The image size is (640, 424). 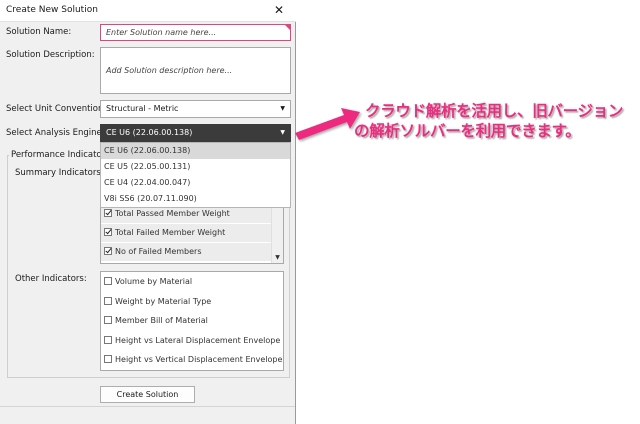 I want to click on other-item-label: Member Bill of Material, so click(x=161, y=320).